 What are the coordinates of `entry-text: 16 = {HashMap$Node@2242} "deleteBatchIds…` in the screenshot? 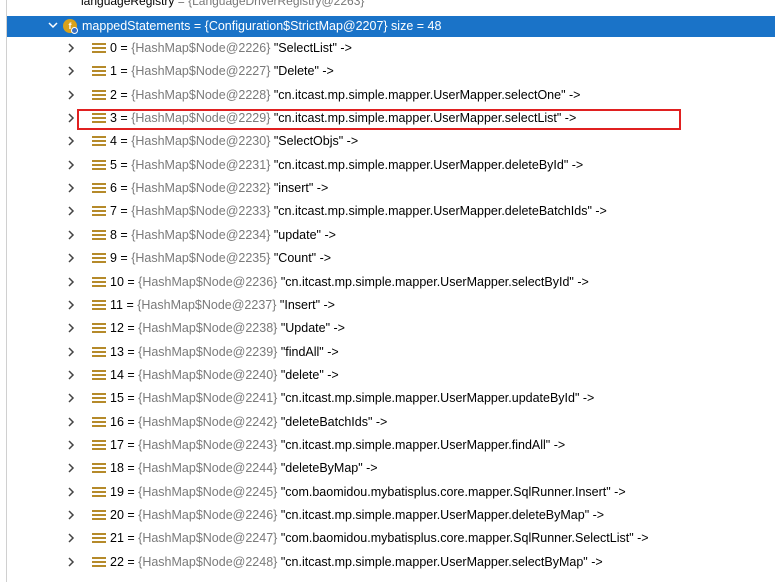 It's located at (248, 422).